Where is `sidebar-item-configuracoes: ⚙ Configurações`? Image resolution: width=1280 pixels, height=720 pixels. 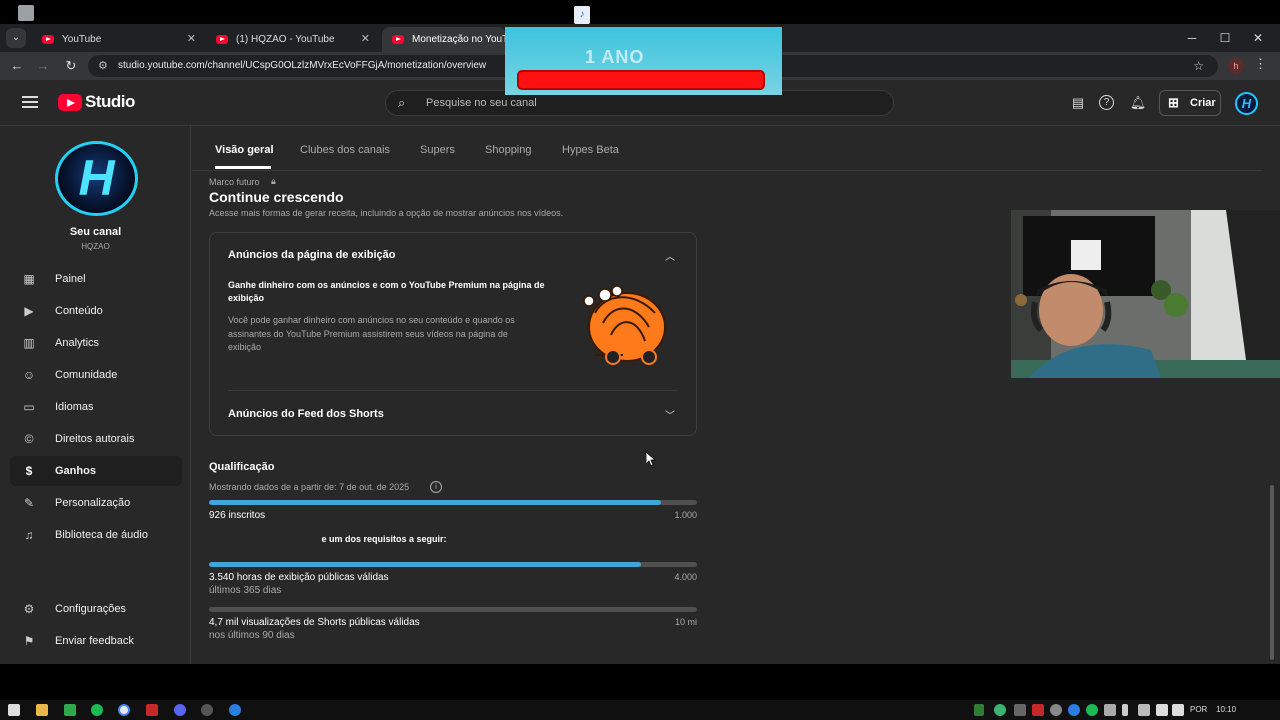
sidebar-item-configuracoes: ⚙ Configurações is located at coordinates (96, 609).